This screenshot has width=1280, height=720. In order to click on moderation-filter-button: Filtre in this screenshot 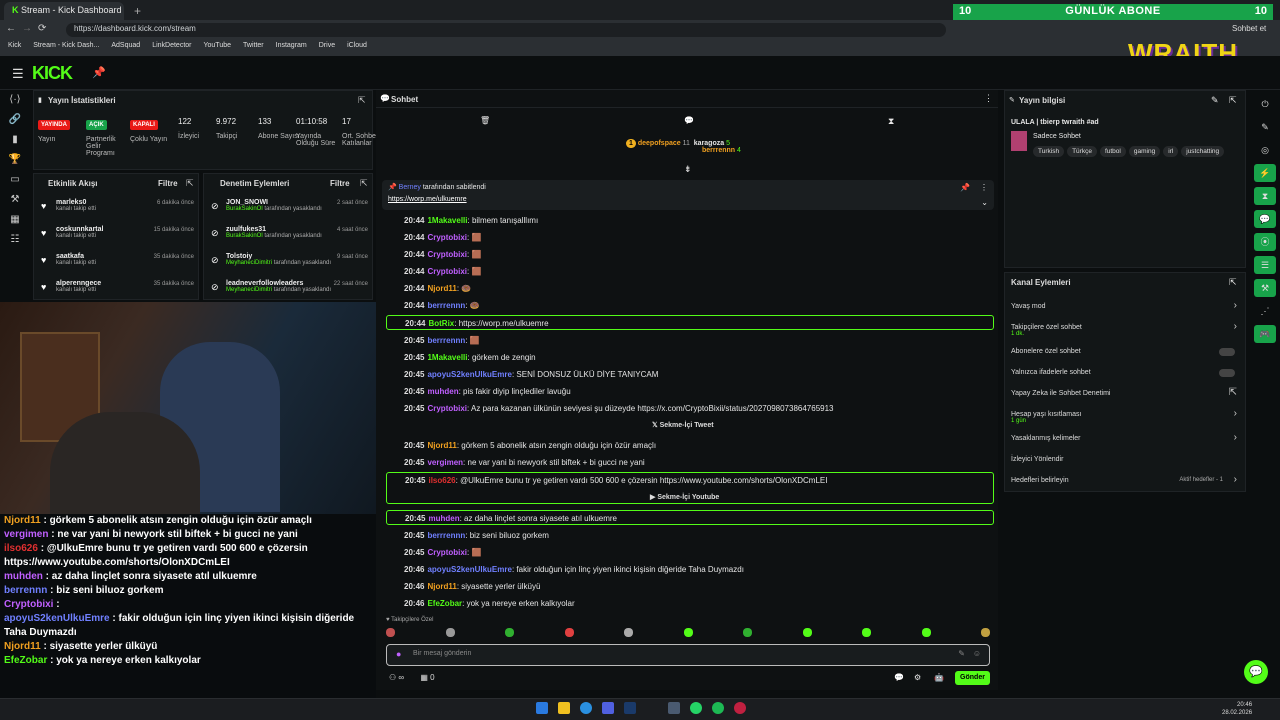, I will do `click(340, 183)`.